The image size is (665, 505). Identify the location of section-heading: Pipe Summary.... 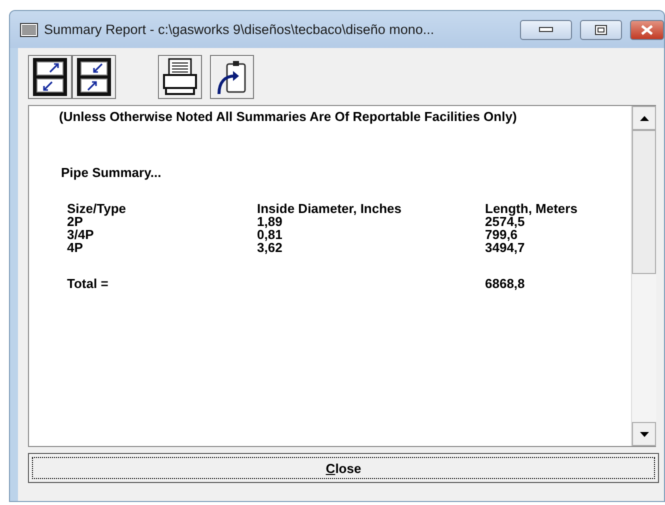
(111, 172).